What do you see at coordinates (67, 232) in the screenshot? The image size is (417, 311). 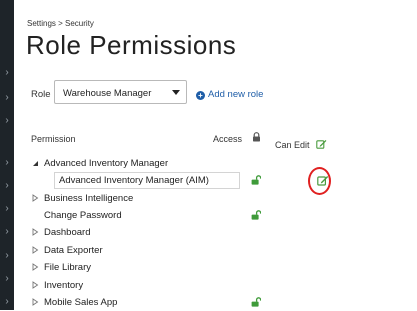 I see `permission-label: Dashboard` at bounding box center [67, 232].